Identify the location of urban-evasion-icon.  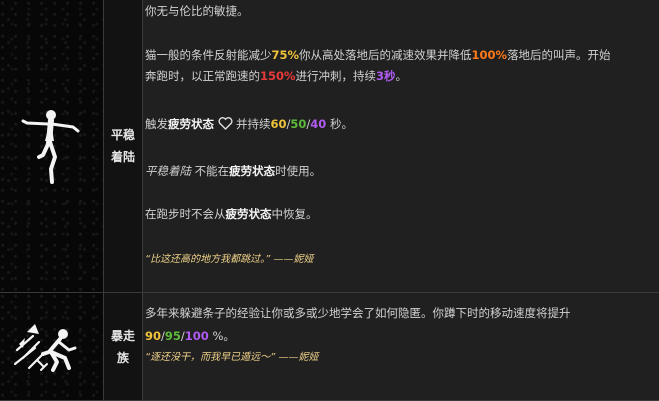
(45, 348).